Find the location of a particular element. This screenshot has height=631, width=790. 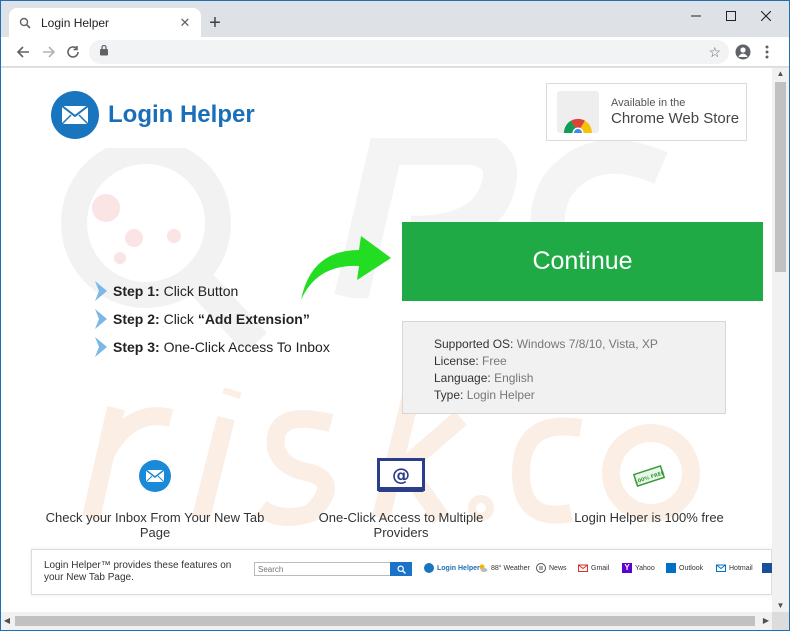

chrome-web-store-badge: Available in the Chrome Web Store is located at coordinates (646, 112).